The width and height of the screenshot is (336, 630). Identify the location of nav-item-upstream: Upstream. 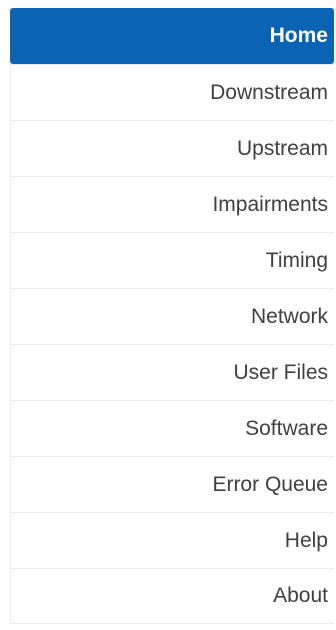
(172, 148).